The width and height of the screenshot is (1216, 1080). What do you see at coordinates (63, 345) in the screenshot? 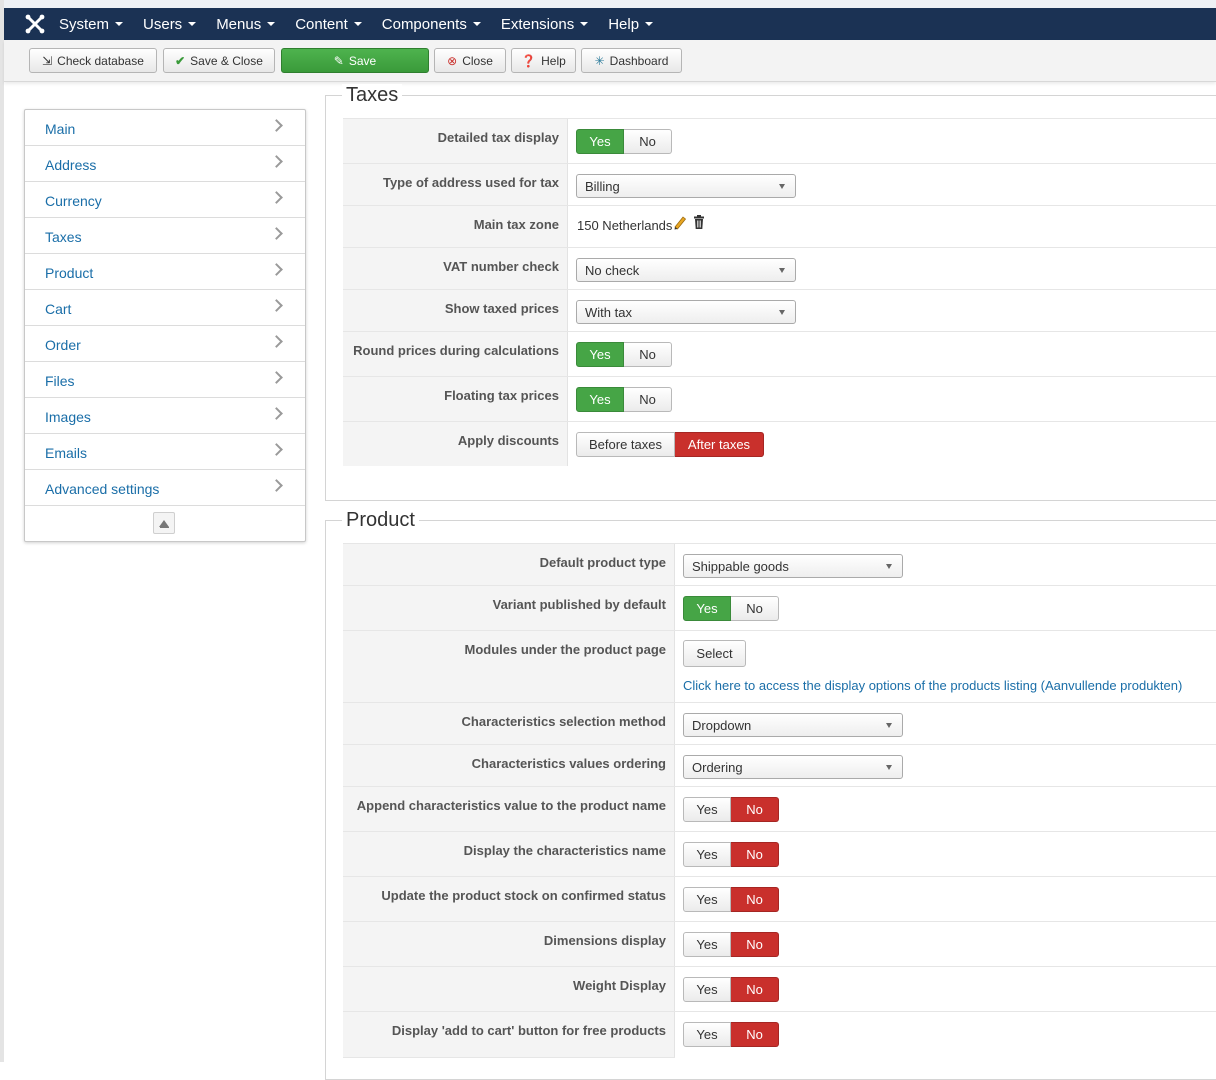
I see `sidebar-item-label: Order` at bounding box center [63, 345].